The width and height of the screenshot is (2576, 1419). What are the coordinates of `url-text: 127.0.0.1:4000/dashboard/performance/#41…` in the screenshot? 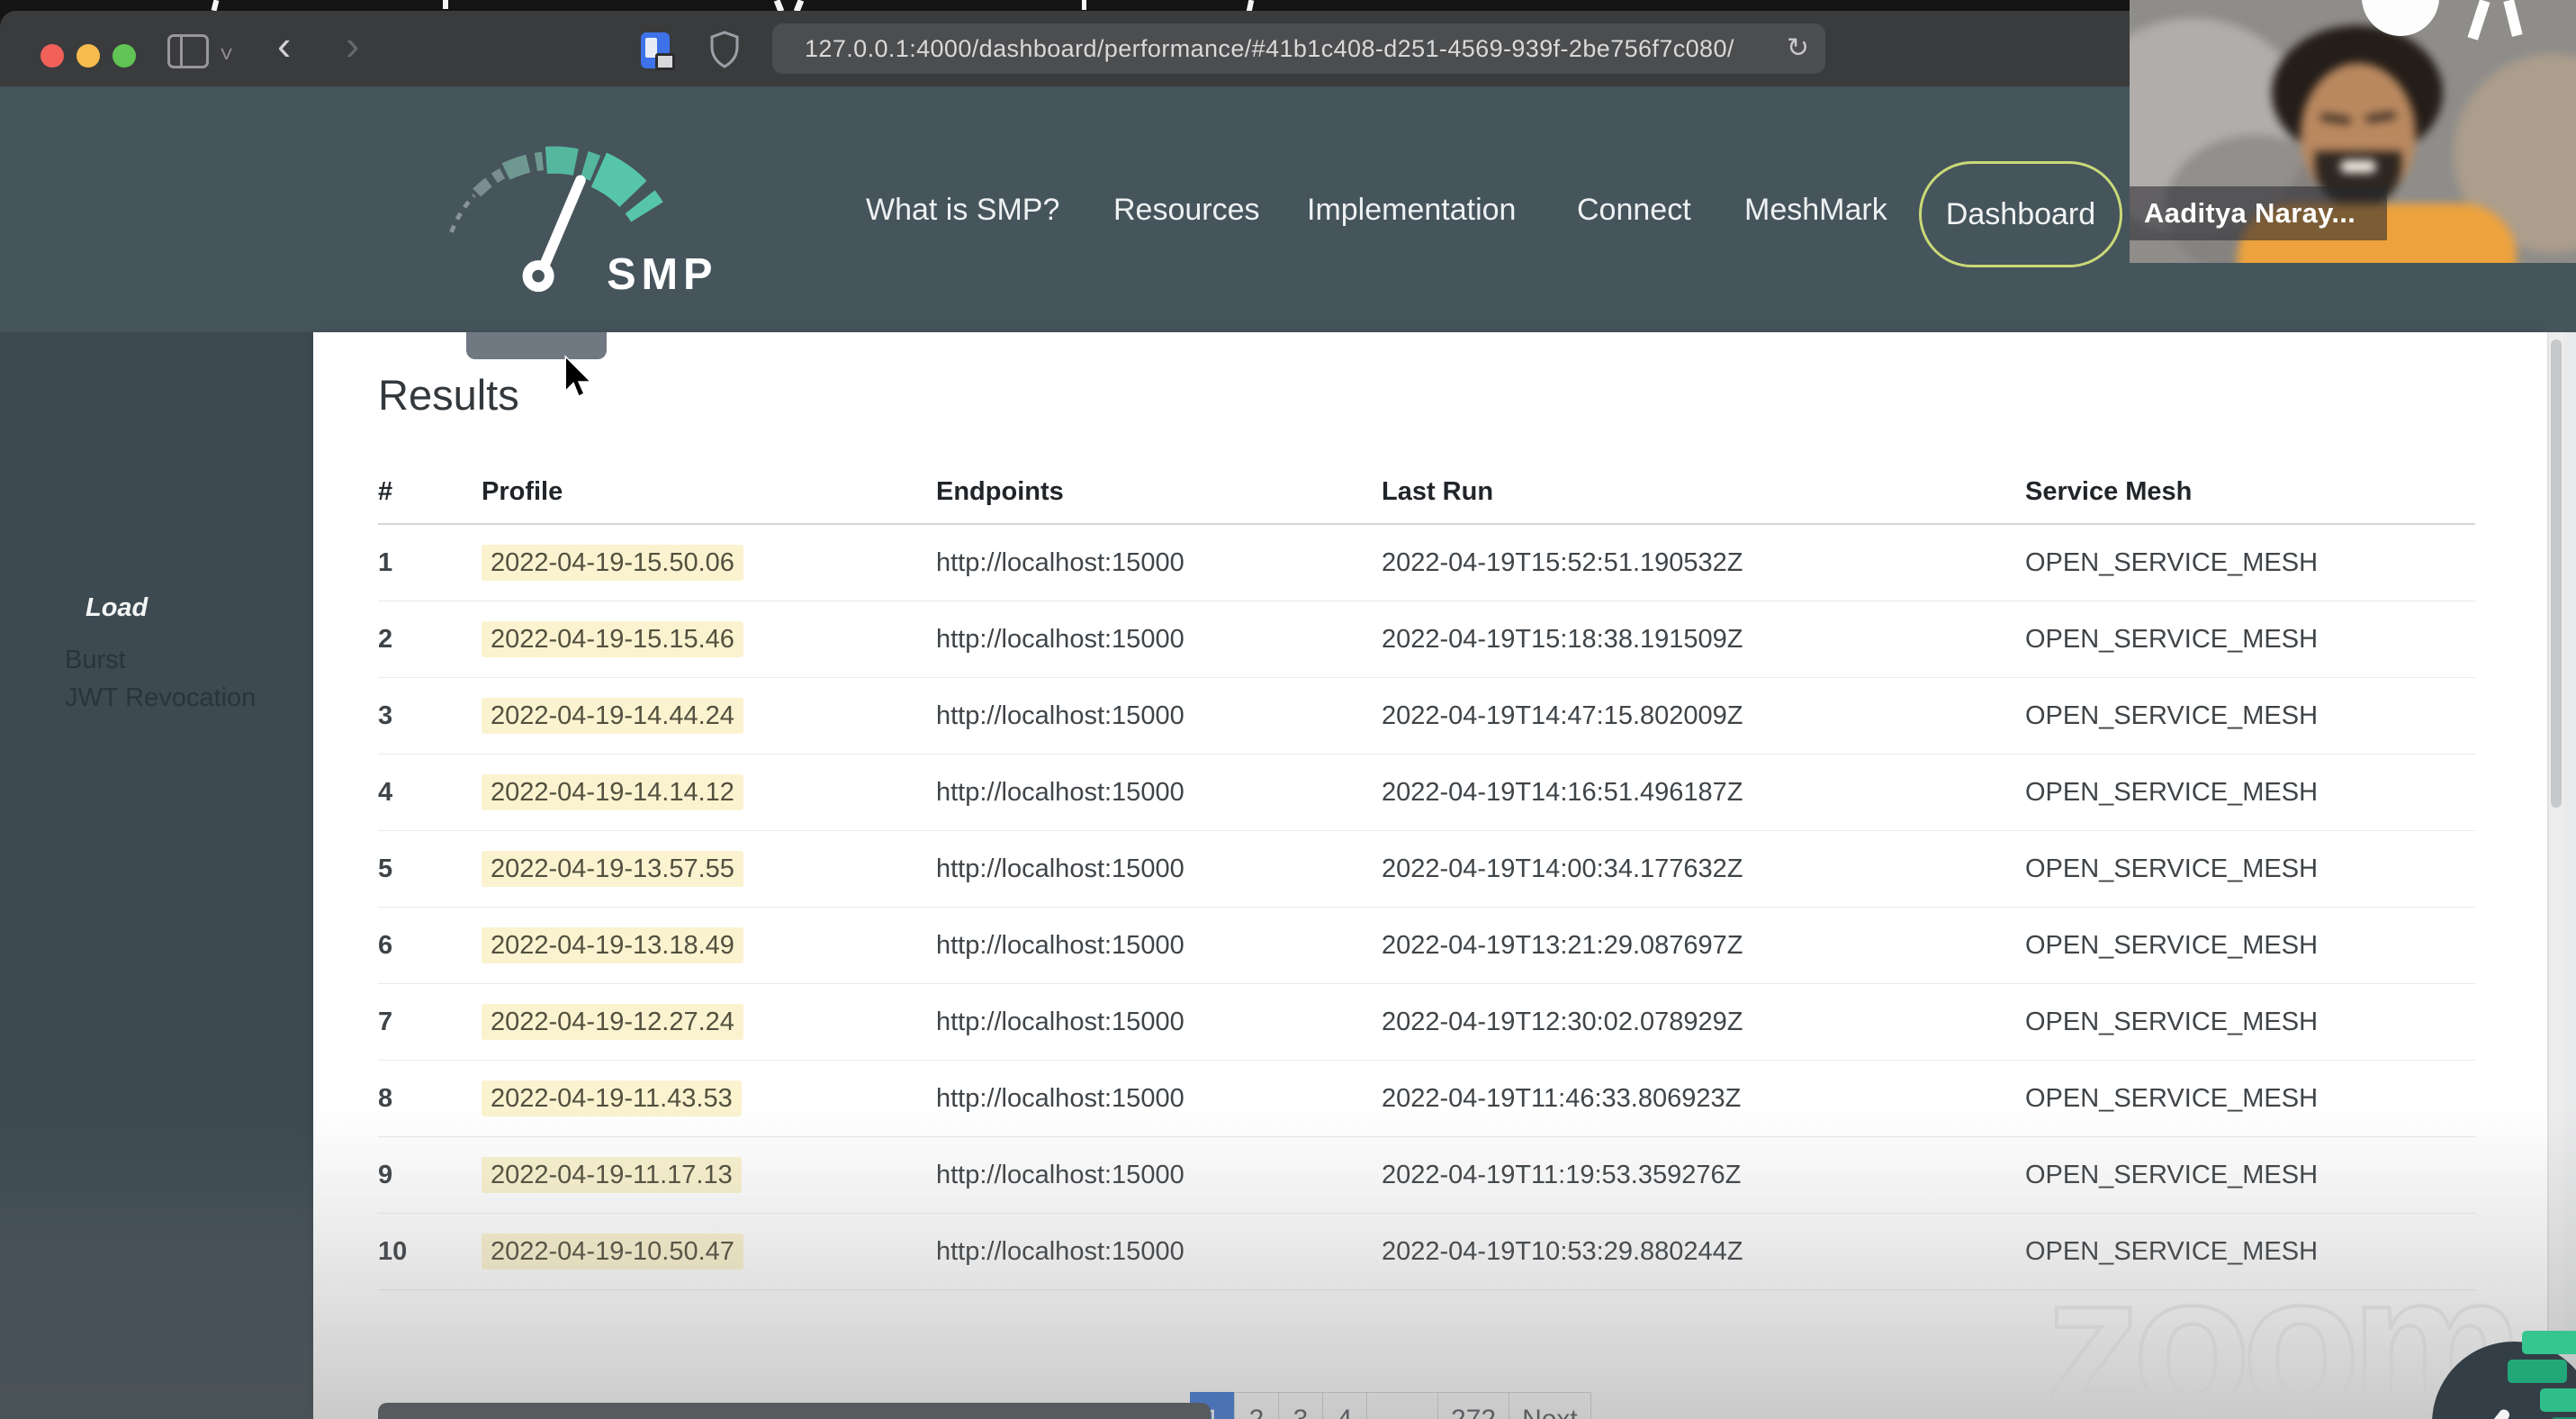 It's located at (1269, 48).